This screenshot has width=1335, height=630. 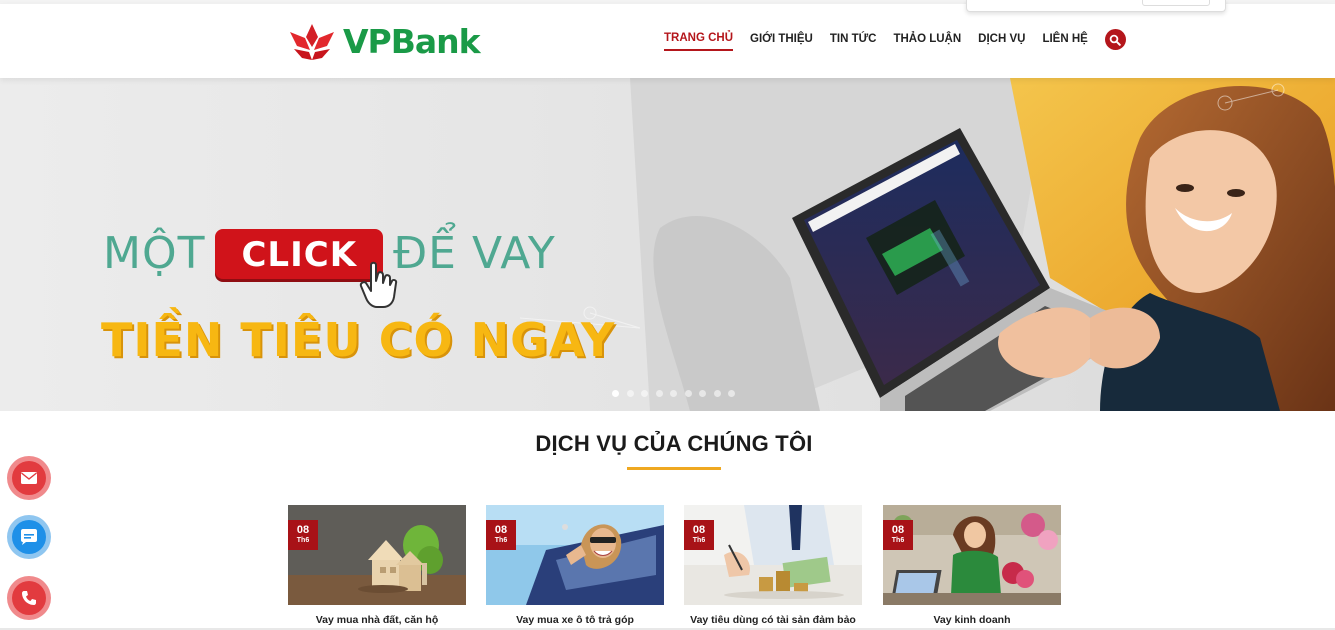 What do you see at coordinates (972, 620) in the screenshot?
I see `card-title: Vay kinh doanh` at bounding box center [972, 620].